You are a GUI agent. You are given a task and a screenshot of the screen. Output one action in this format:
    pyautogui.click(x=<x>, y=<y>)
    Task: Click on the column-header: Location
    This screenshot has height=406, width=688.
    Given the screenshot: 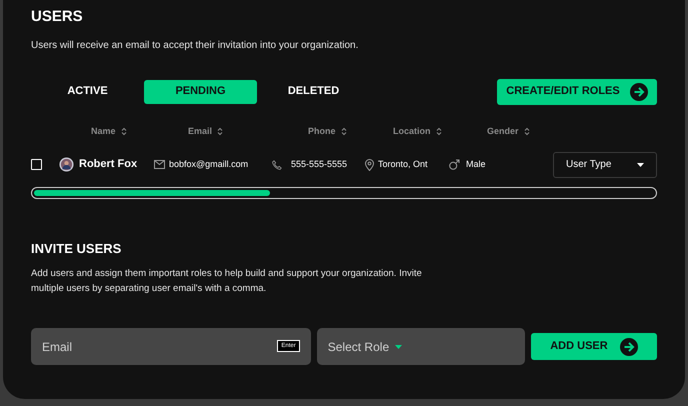 What is the action you would take?
    pyautogui.click(x=411, y=131)
    